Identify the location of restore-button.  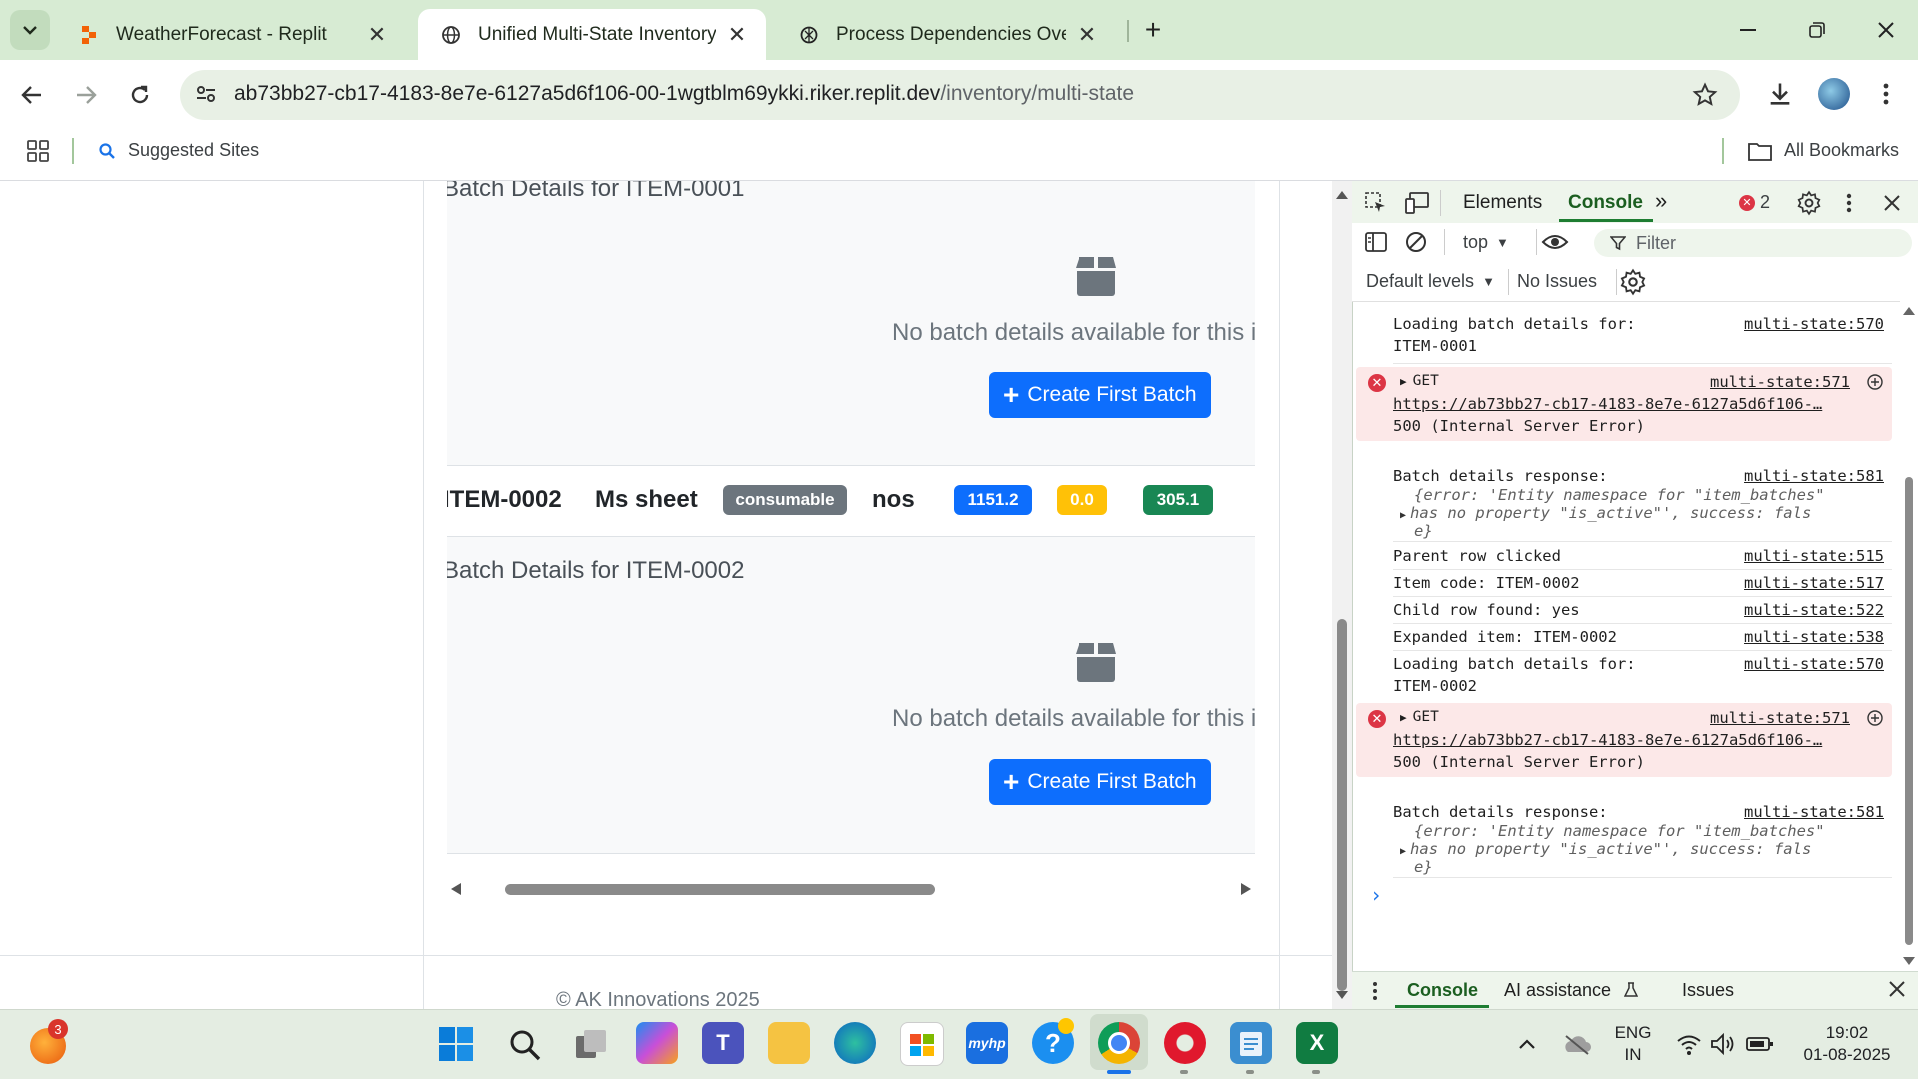
(1817, 30).